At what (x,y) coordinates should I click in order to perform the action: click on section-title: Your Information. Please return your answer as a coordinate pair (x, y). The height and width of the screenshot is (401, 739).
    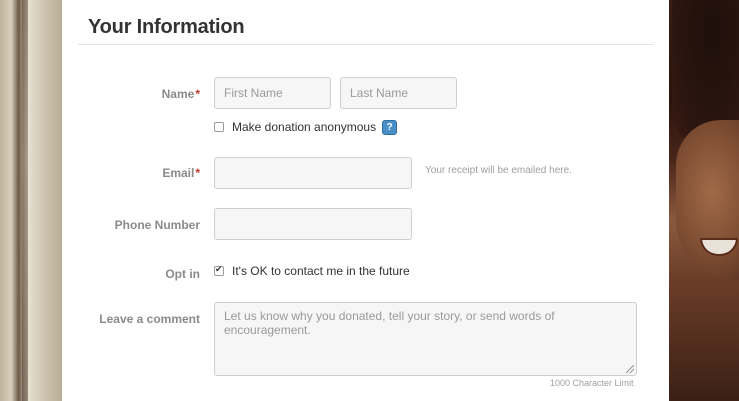
    Looking at the image, I should click on (166, 27).